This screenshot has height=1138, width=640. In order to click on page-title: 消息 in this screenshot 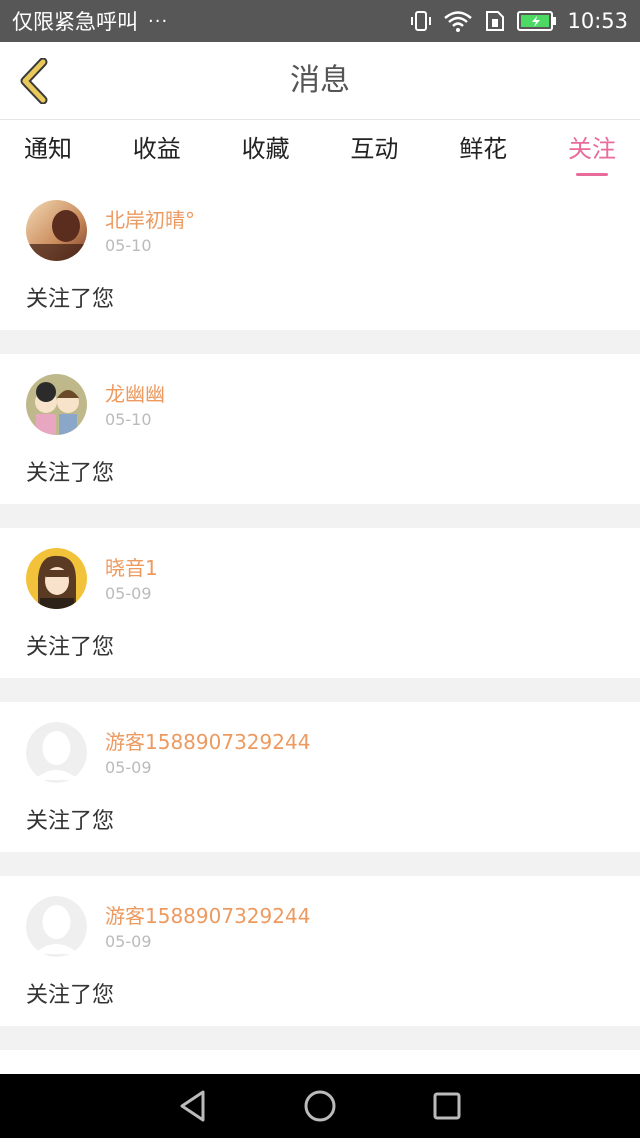, I will do `click(320, 80)`.